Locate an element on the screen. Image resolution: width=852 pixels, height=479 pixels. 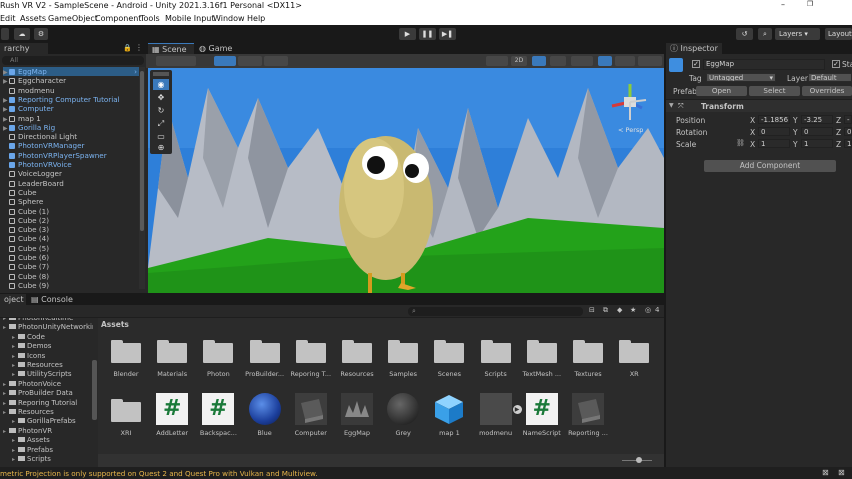
prefab-cube-icon is located at coordinates (449, 409).